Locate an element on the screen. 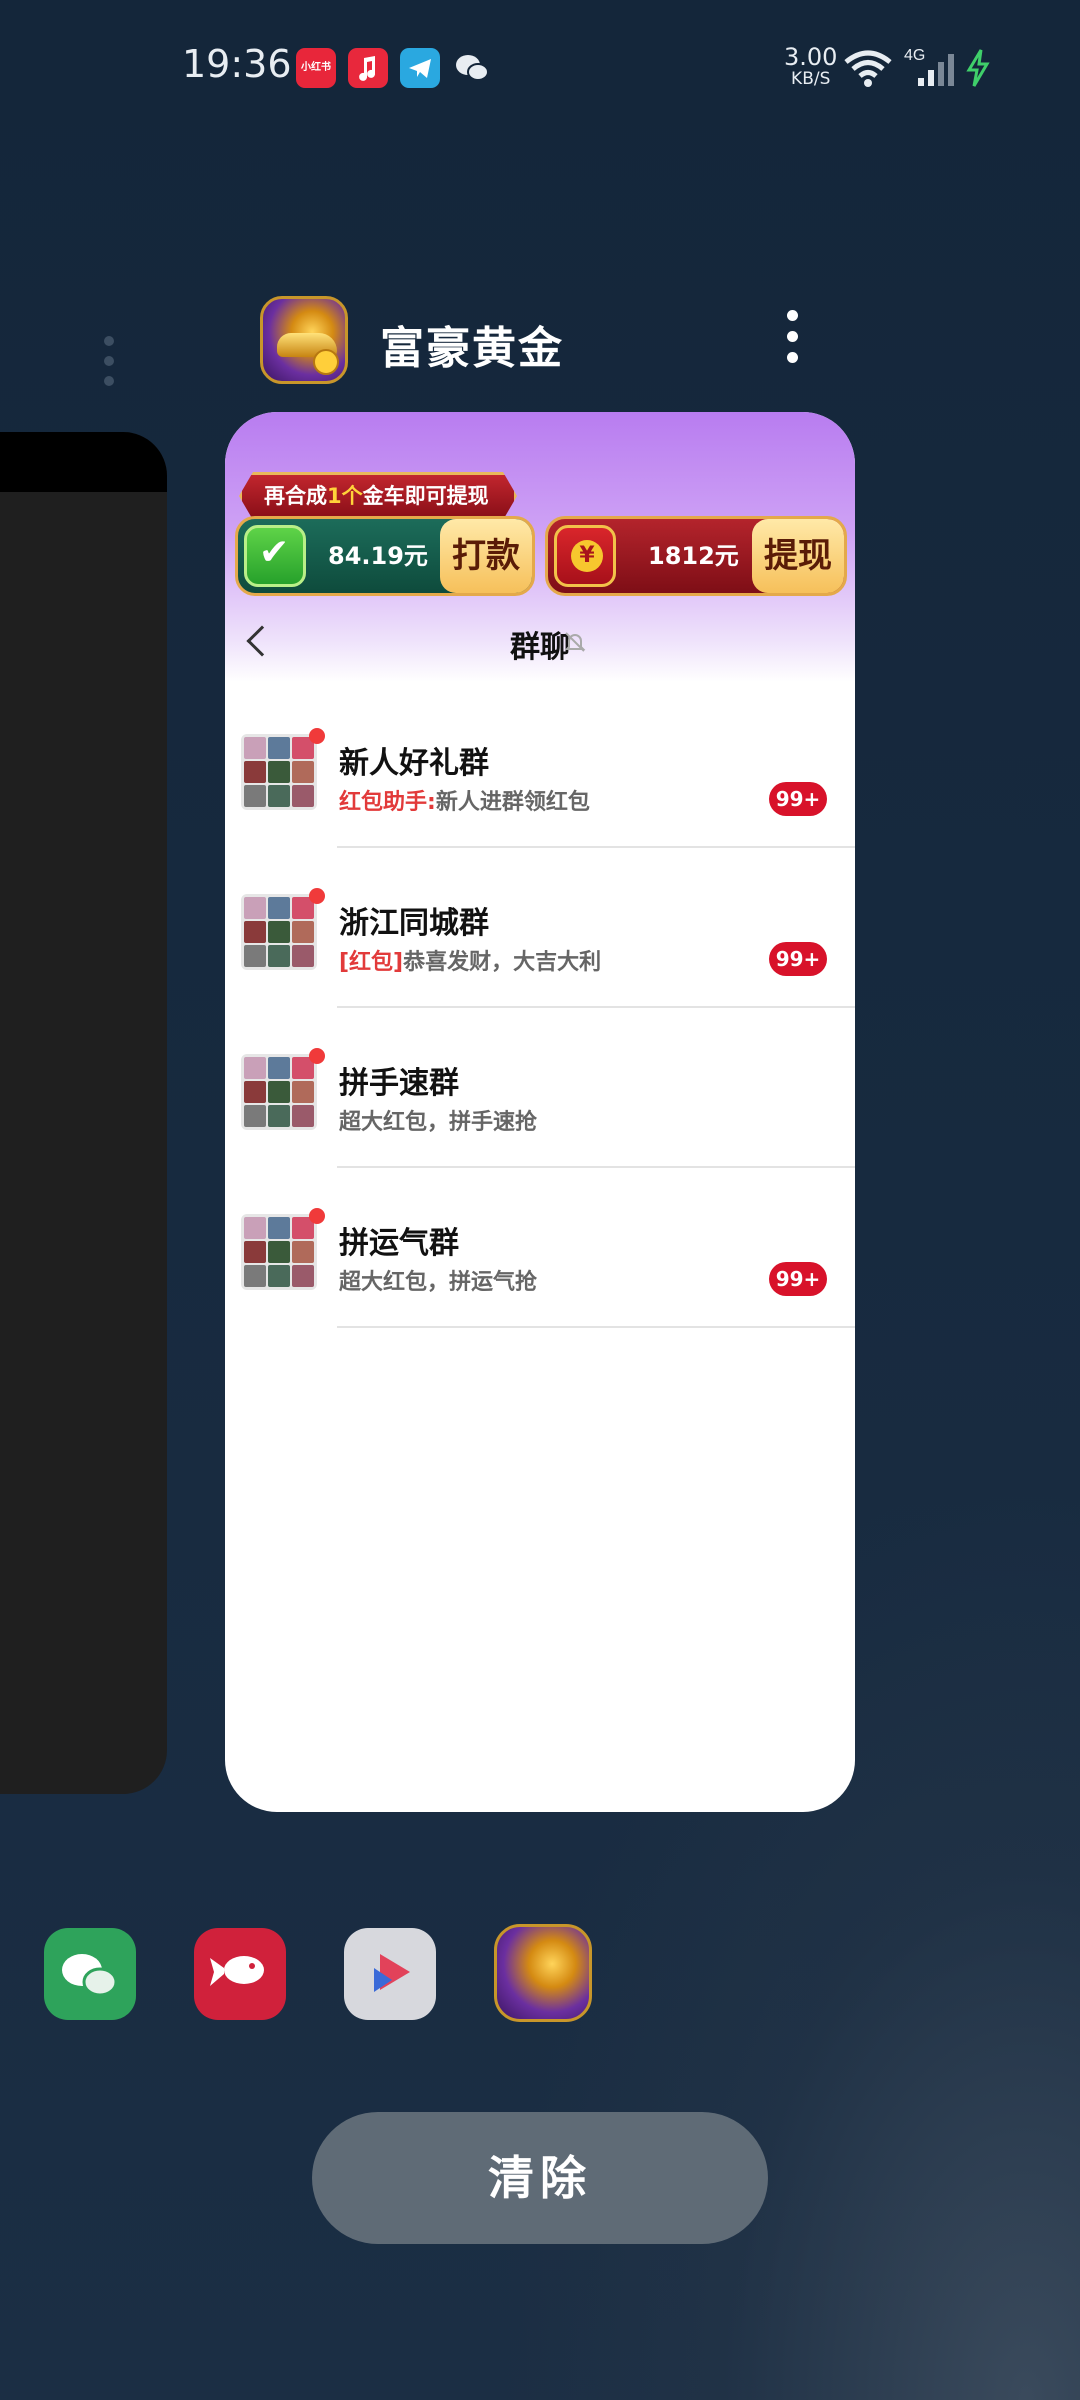 This screenshot has width=1080, height=2400. status-time: 19:36 is located at coordinates (237, 64).